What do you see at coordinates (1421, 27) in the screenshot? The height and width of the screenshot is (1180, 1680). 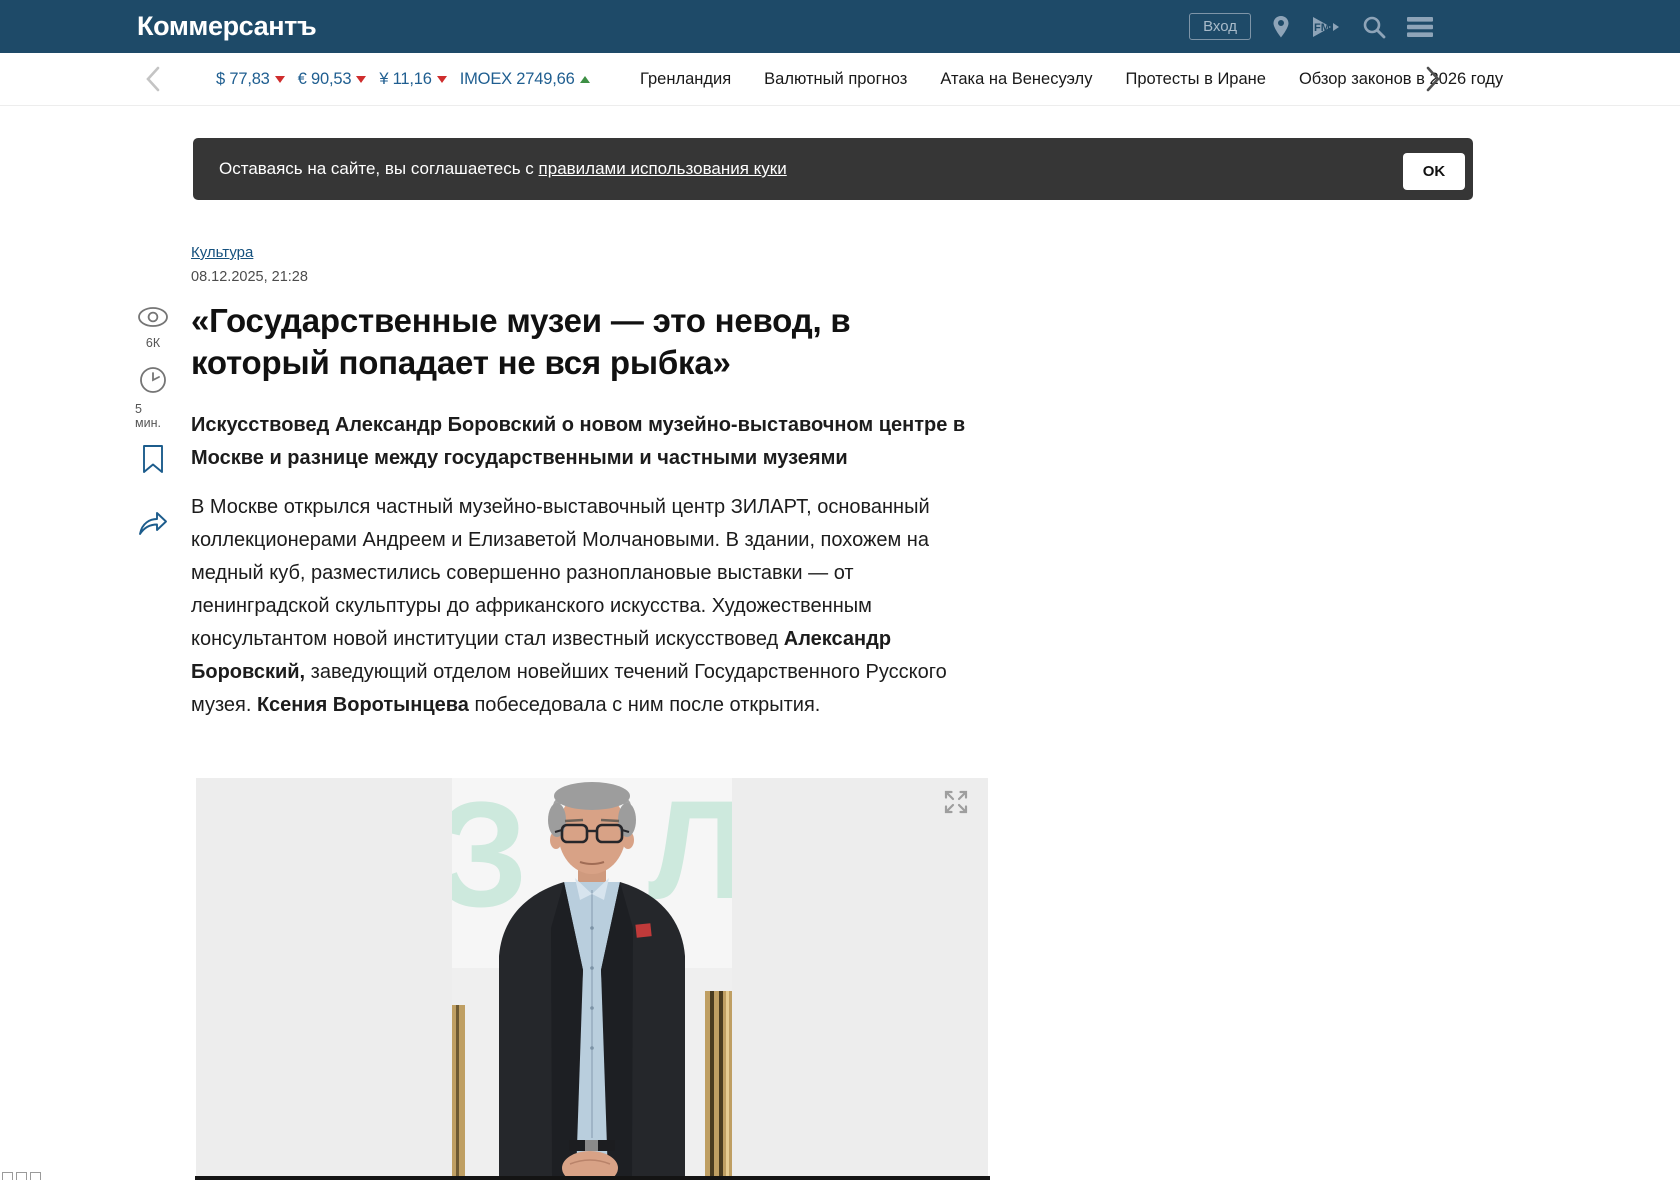 I see `menu-icon` at bounding box center [1421, 27].